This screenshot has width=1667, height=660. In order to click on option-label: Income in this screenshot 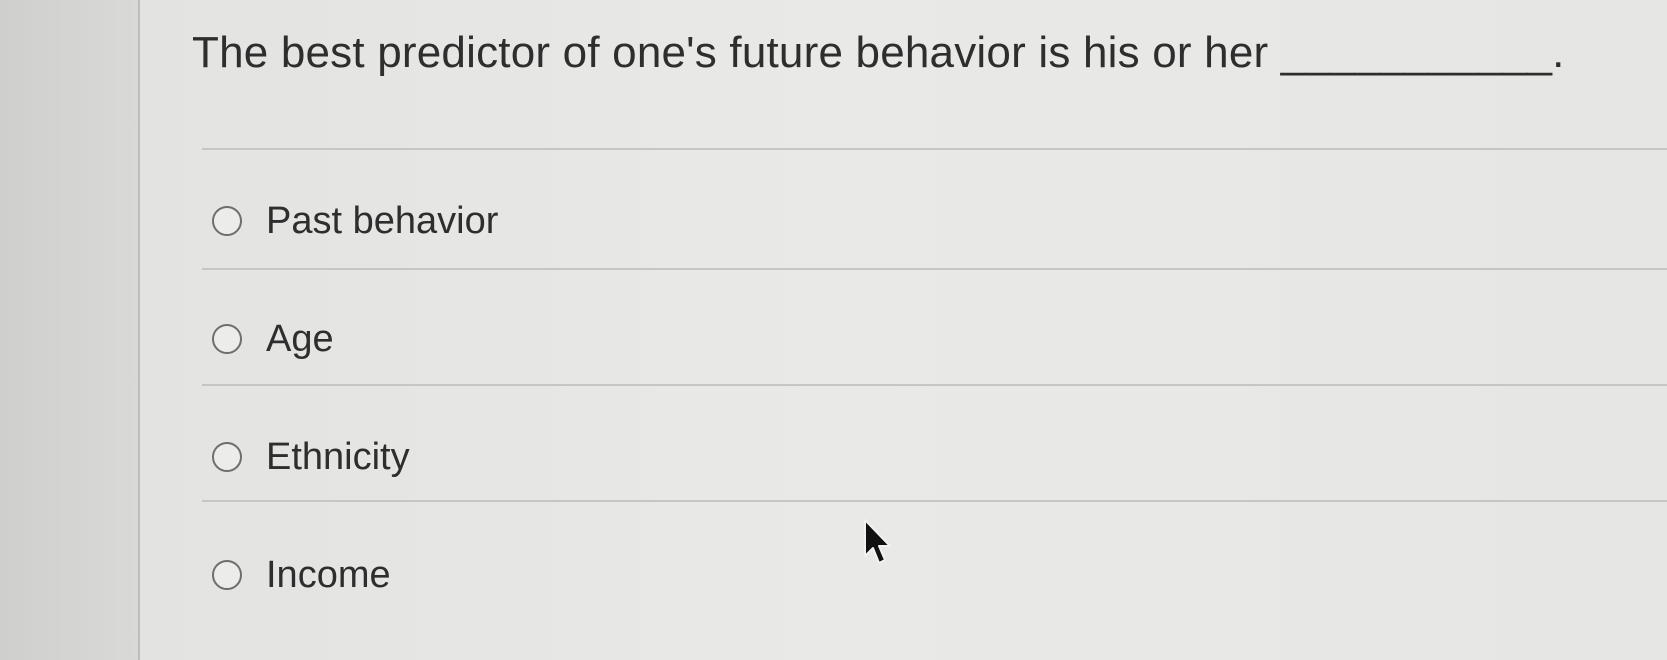, I will do `click(328, 574)`.